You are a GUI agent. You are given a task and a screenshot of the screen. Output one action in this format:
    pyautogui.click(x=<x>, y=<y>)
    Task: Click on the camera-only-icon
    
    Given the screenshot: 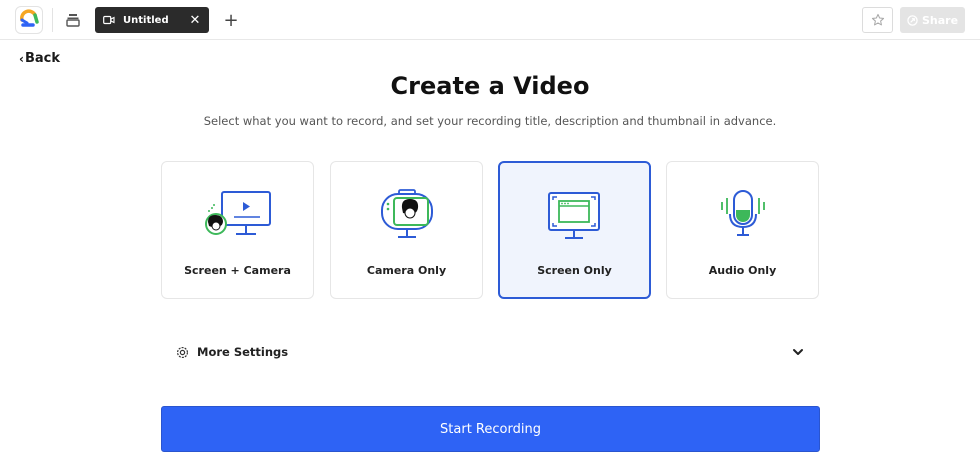 What is the action you would take?
    pyautogui.click(x=406, y=214)
    